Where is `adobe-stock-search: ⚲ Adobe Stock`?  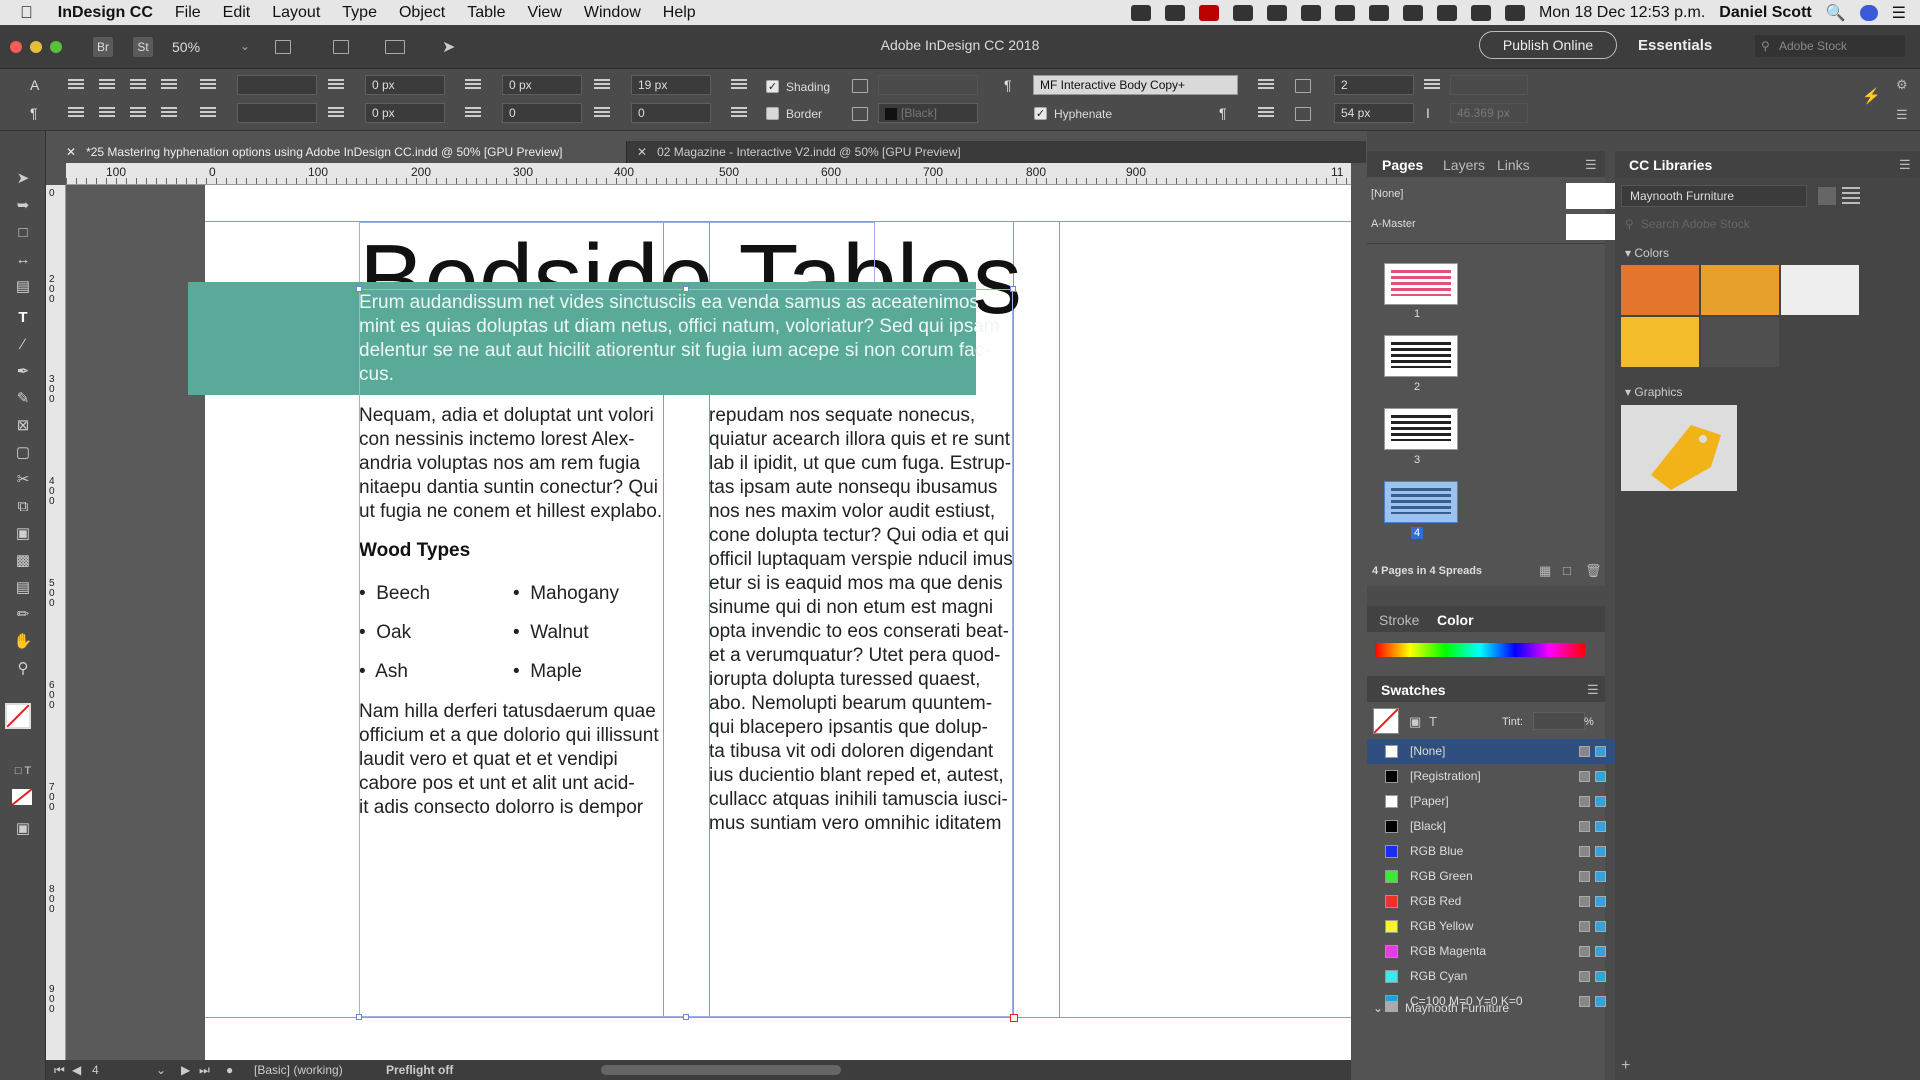 adobe-stock-search: ⚲ Adobe Stock is located at coordinates (1830, 46).